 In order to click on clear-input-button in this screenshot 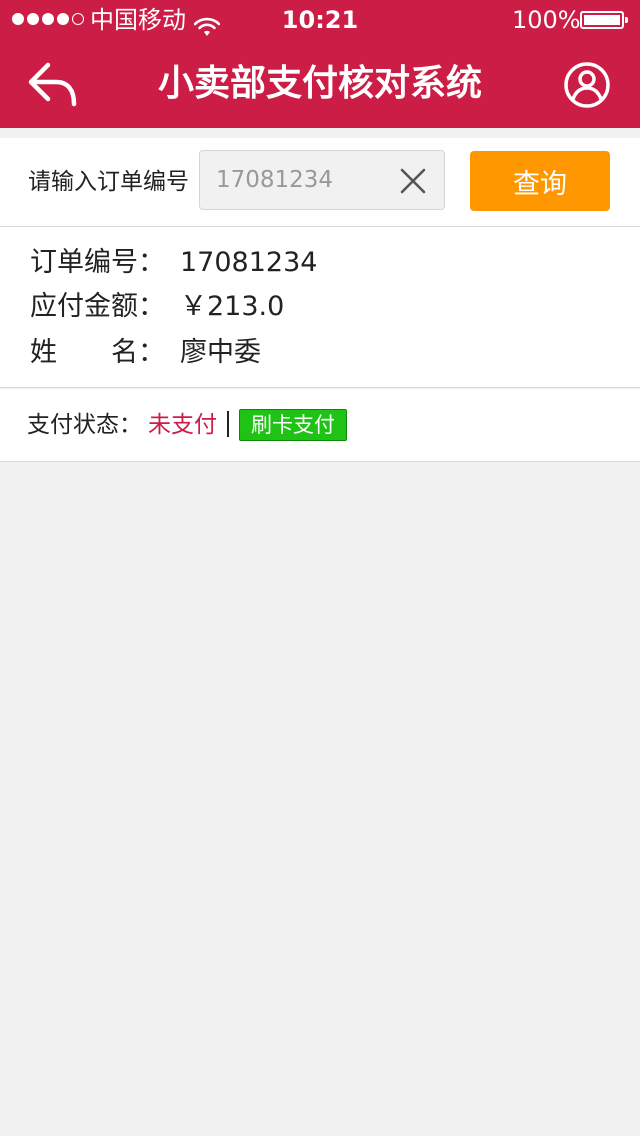, I will do `click(413, 181)`.